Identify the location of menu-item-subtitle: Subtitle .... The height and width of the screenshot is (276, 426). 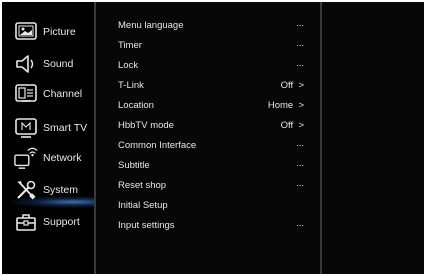
(208, 166).